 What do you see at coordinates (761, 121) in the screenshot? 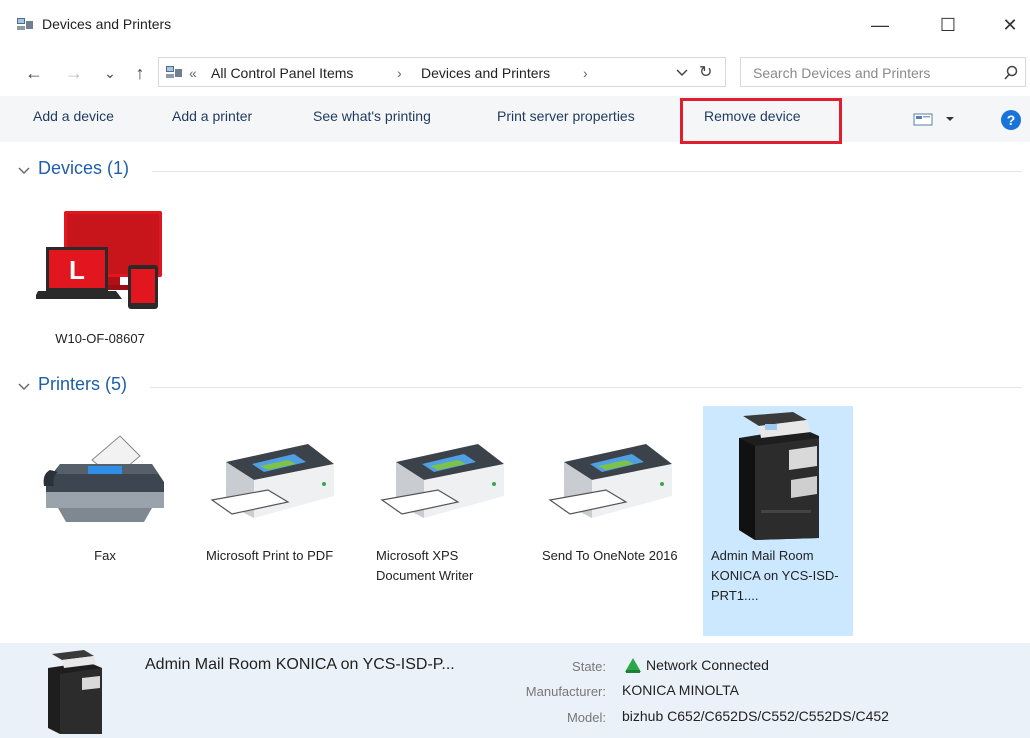
I see `remove-device-highlight` at bounding box center [761, 121].